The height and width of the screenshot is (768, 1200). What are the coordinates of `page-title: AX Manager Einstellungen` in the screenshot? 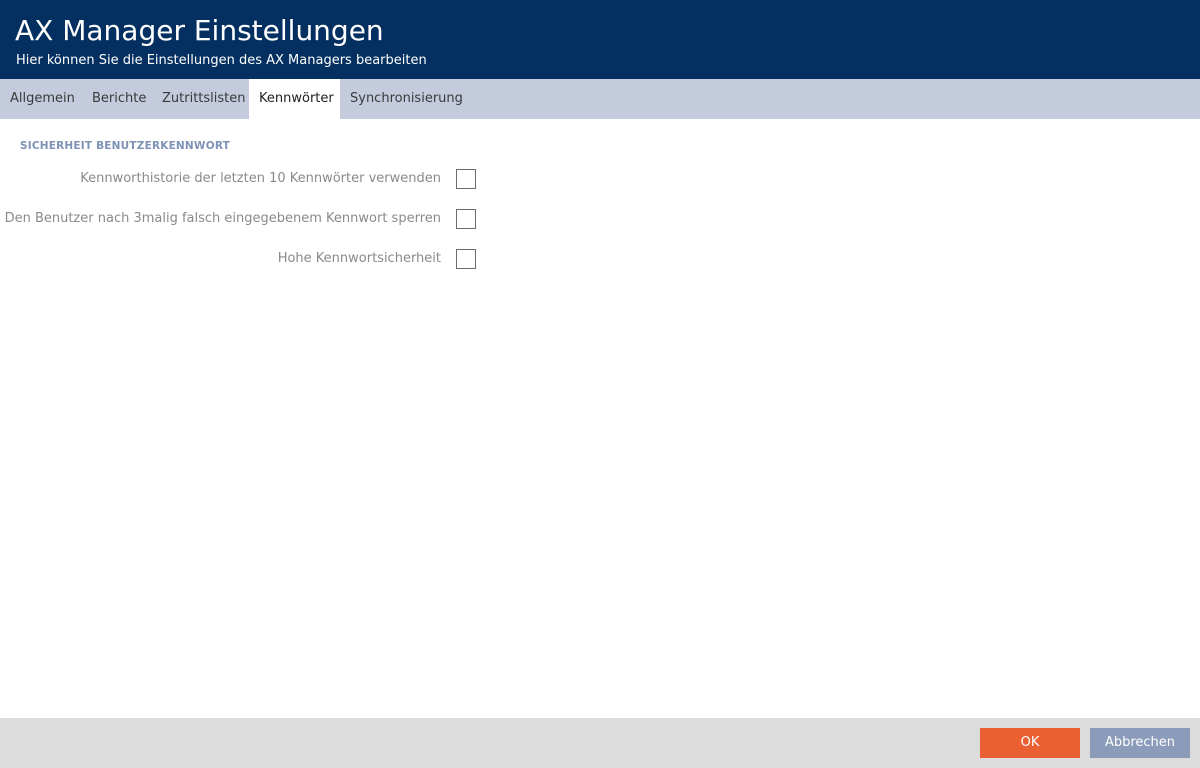 It's located at (199, 30).